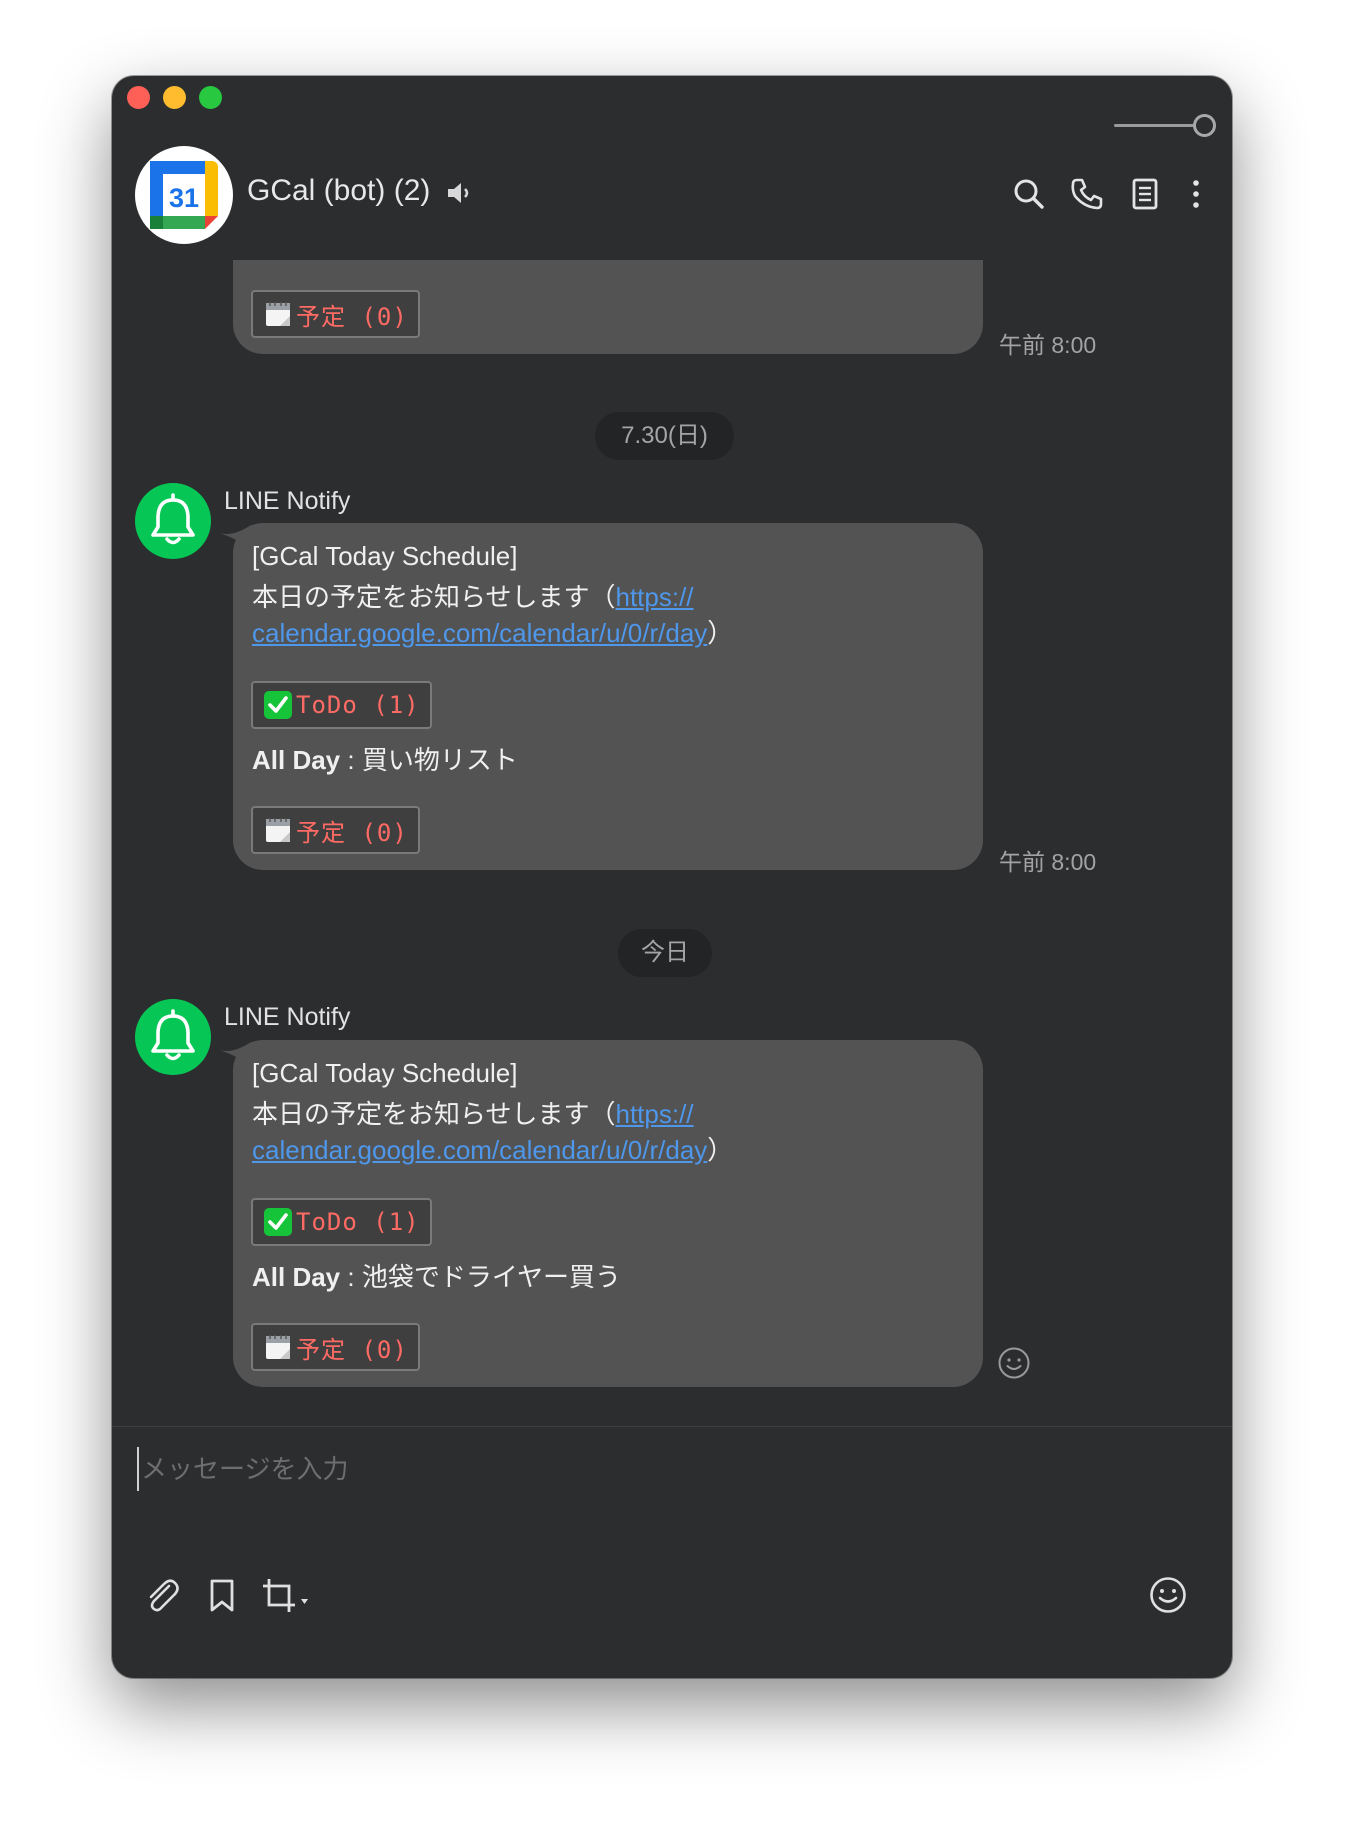 Image resolution: width=1346 pixels, height=1832 pixels. Describe the element at coordinates (1204, 125) in the screenshot. I see `slider-knob` at that location.